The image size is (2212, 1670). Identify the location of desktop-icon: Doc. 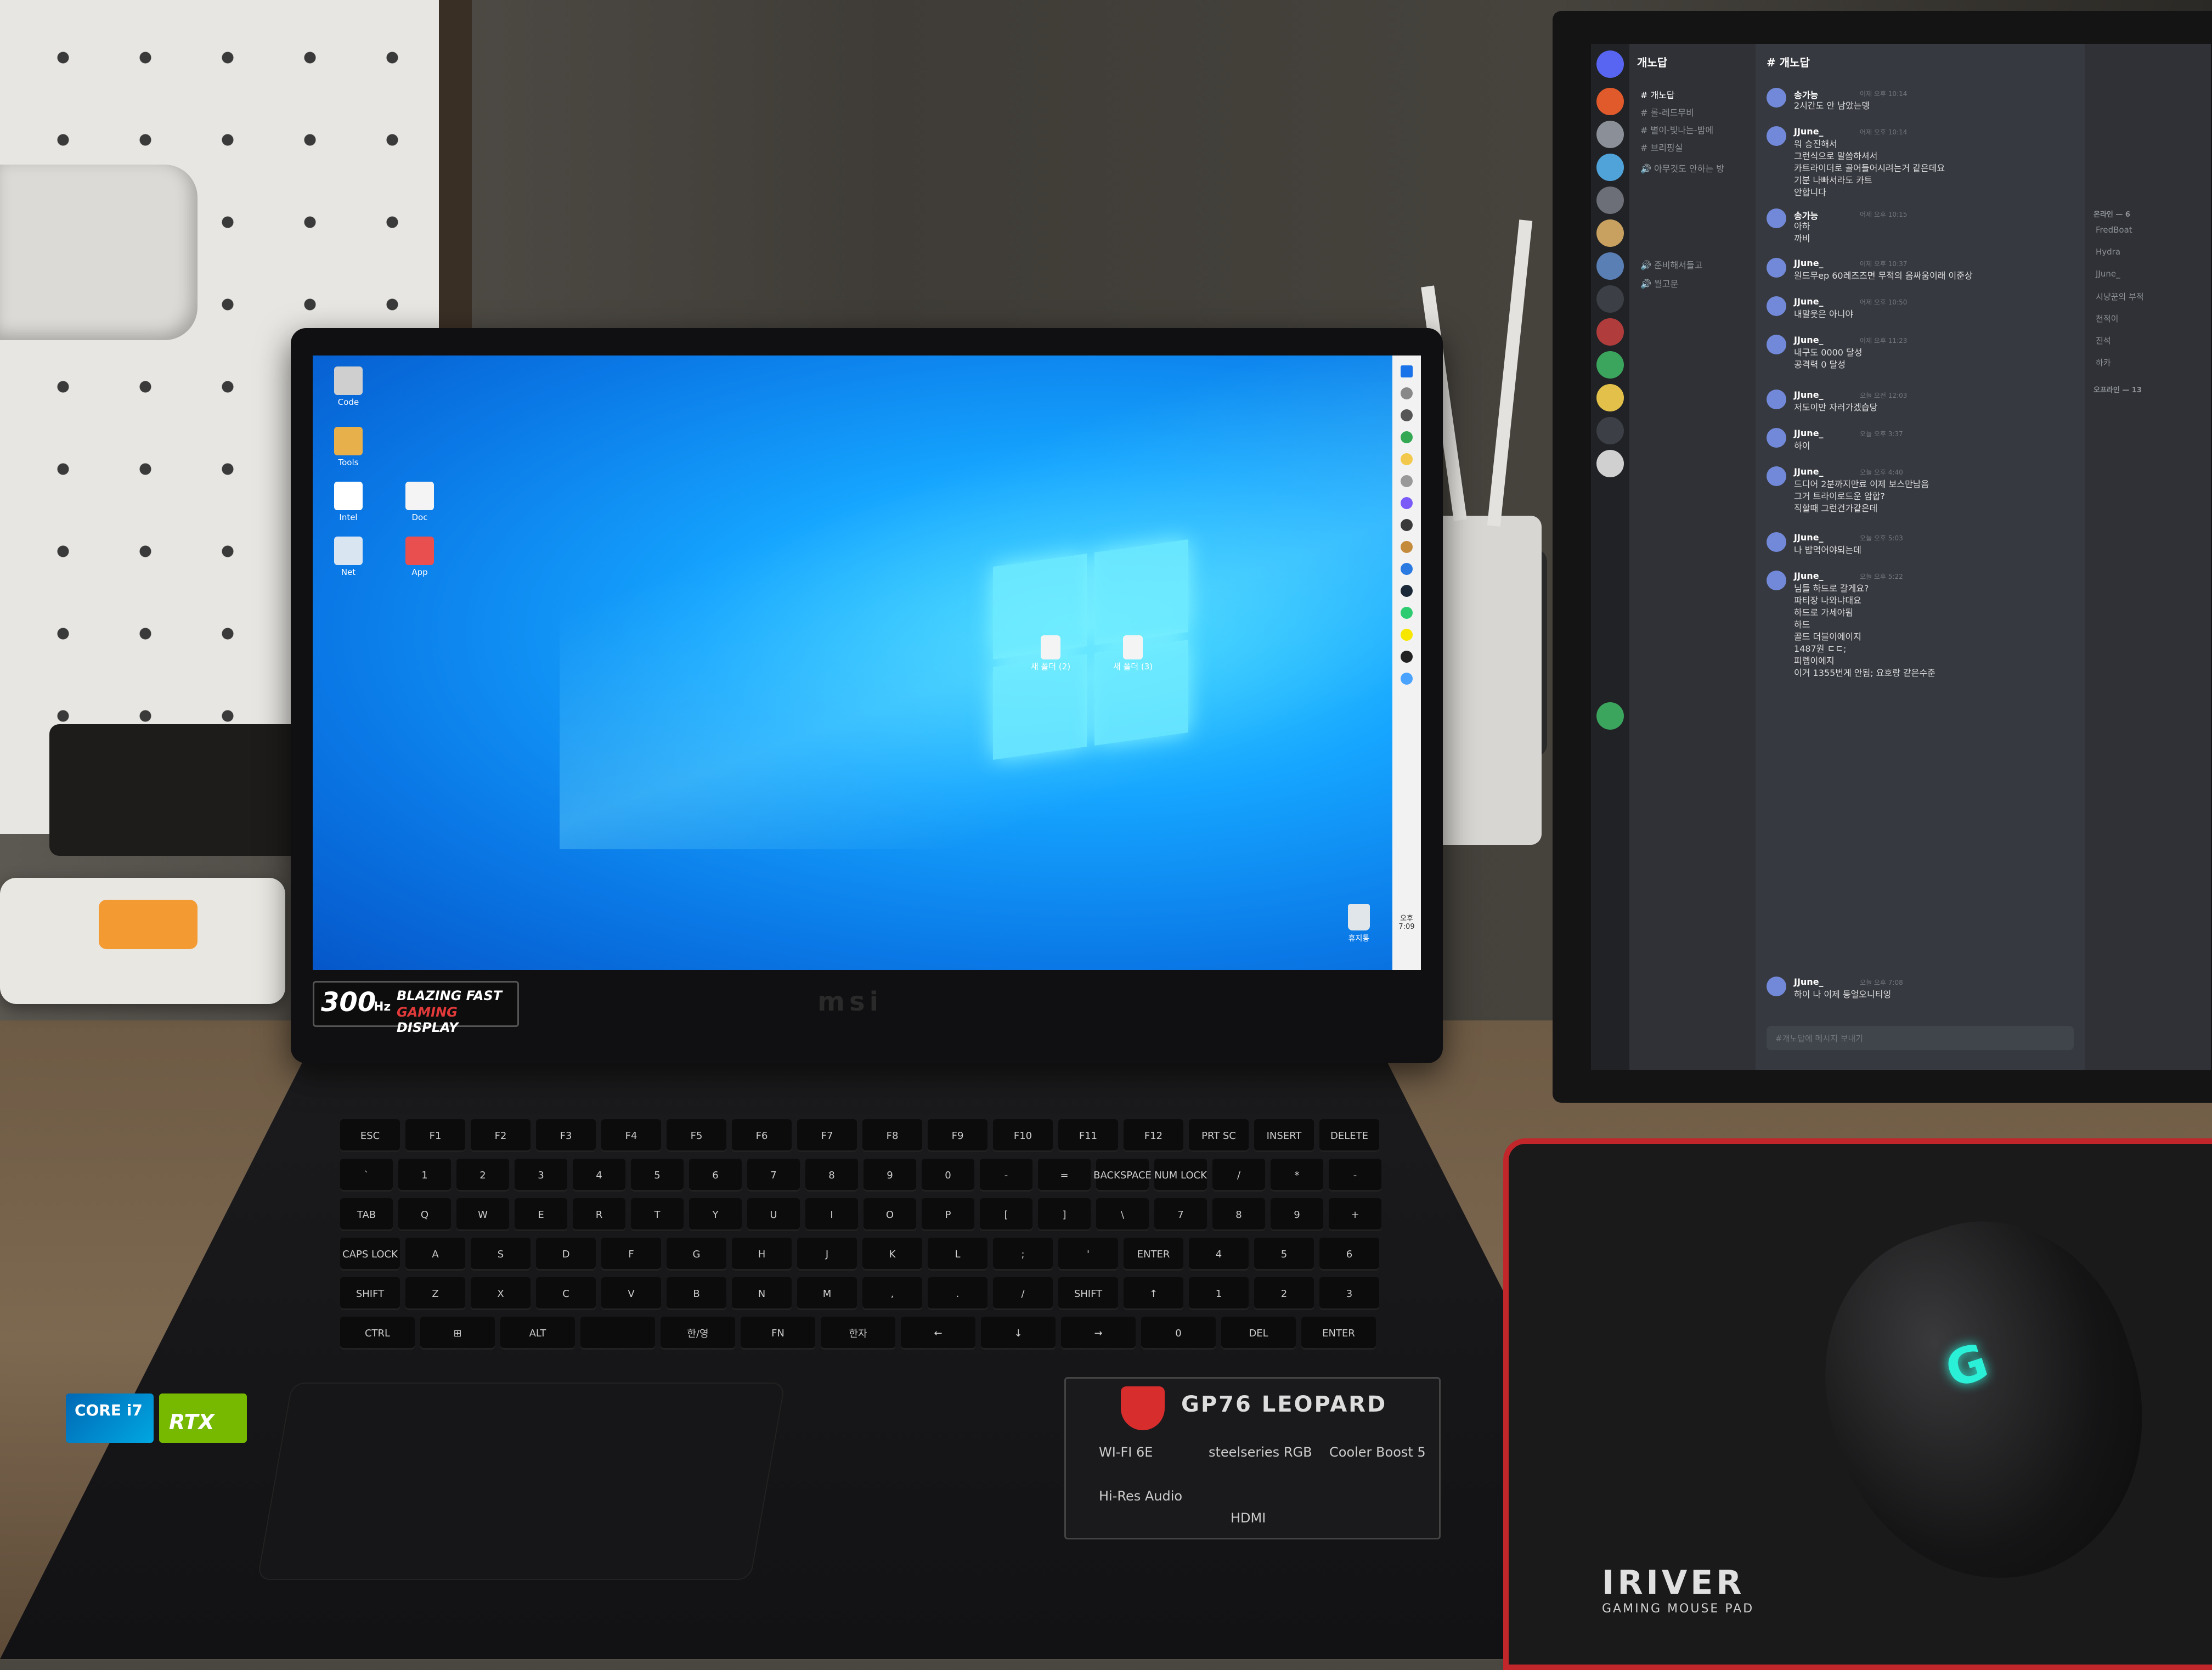
(419, 502).